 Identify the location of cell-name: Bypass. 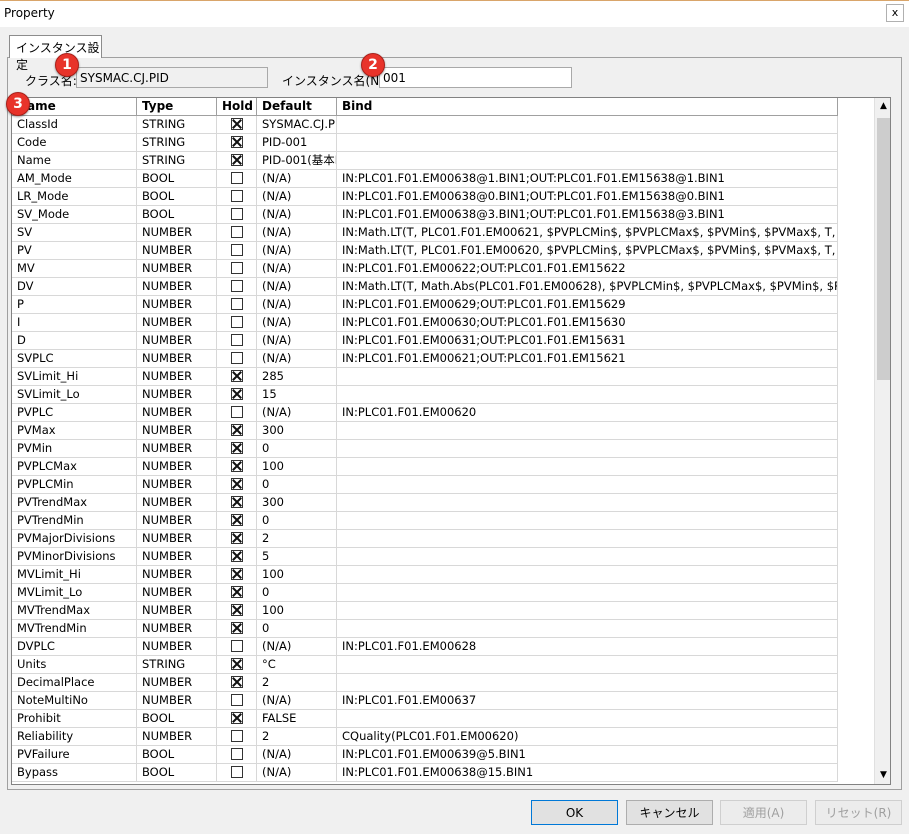
(74, 772).